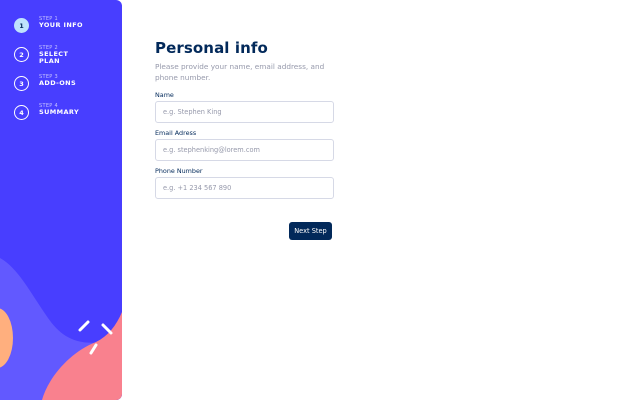  I want to click on step-number: 4, so click(21, 112).